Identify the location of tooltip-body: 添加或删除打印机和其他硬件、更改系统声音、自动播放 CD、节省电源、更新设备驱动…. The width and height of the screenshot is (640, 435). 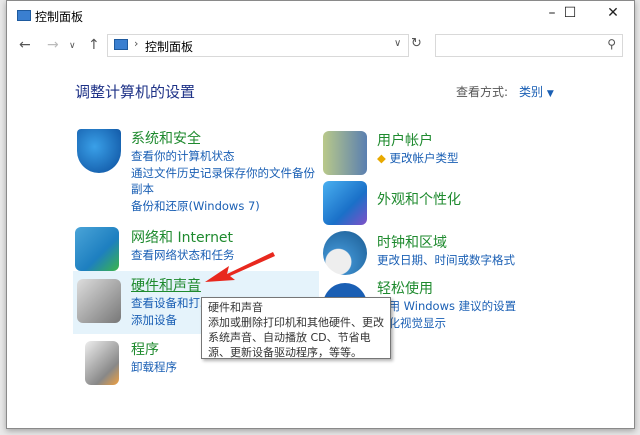
(296, 337).